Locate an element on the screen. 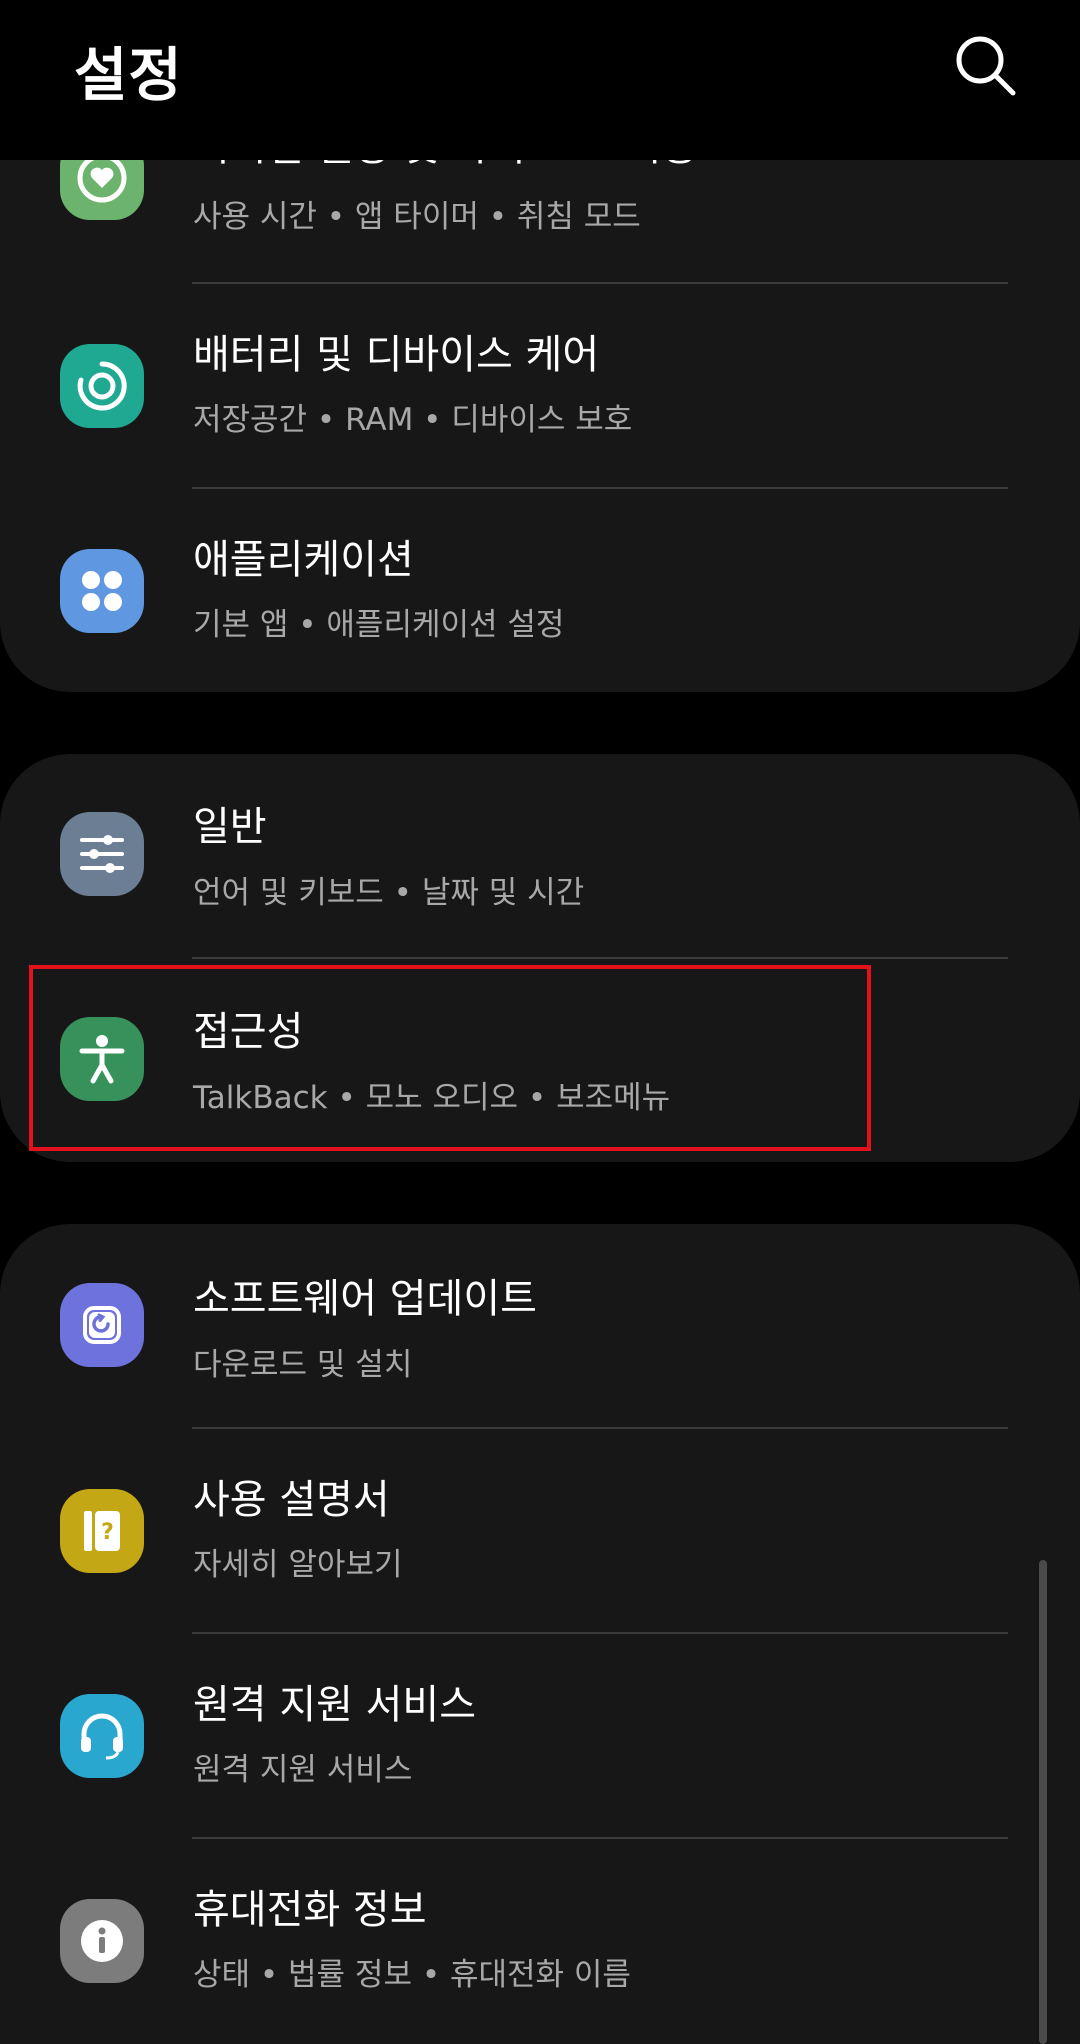 The width and height of the screenshot is (1080, 2044). settings-item-title: 배터리 및 디바이스 케어 is located at coordinates (396, 355).